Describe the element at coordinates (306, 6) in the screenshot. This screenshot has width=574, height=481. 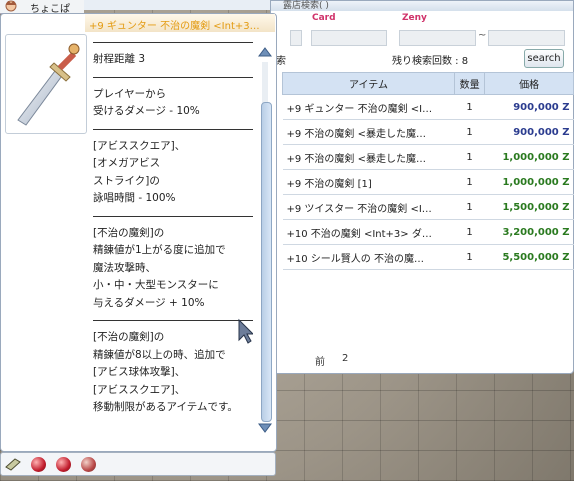
I see `shop-search-title: 露店検索( )` at that location.